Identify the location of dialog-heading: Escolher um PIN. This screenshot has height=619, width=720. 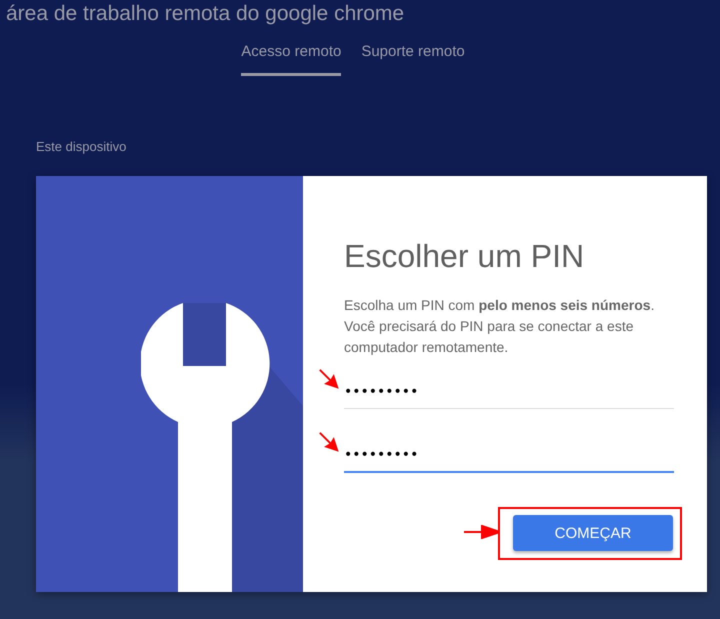
(465, 256).